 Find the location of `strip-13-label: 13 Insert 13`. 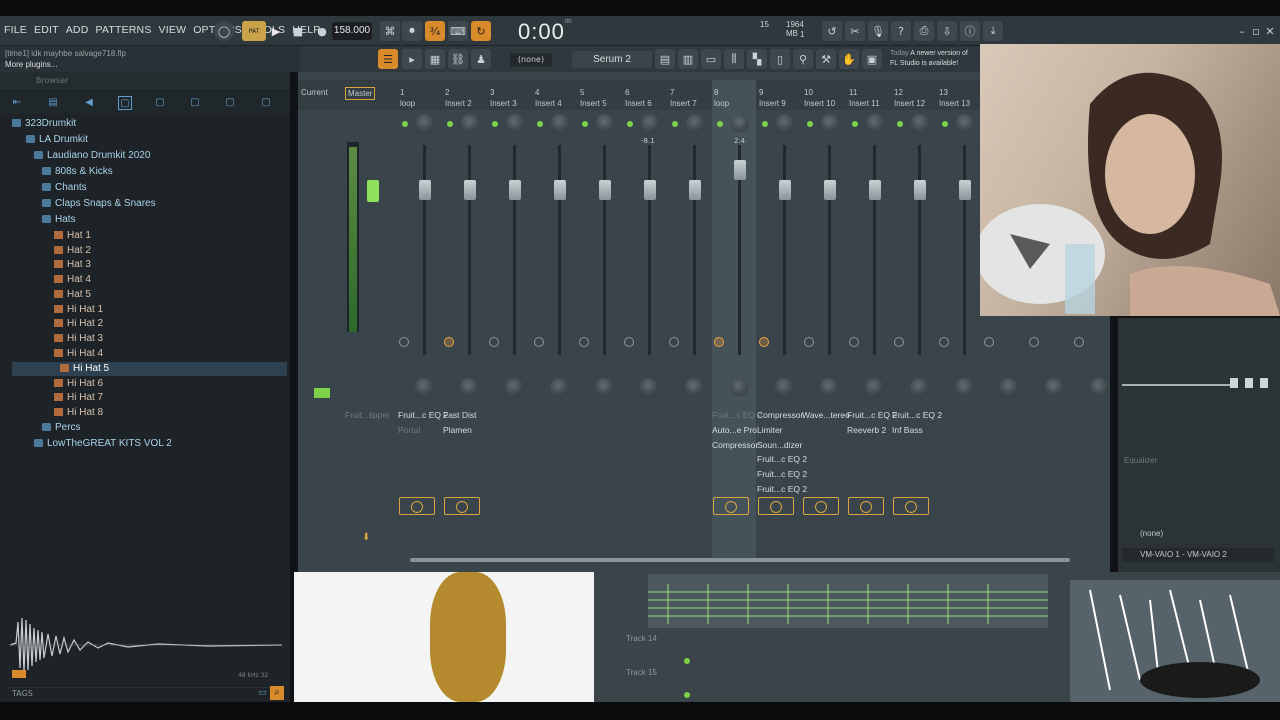

strip-13-label: 13 Insert 13 is located at coordinates (954, 98).